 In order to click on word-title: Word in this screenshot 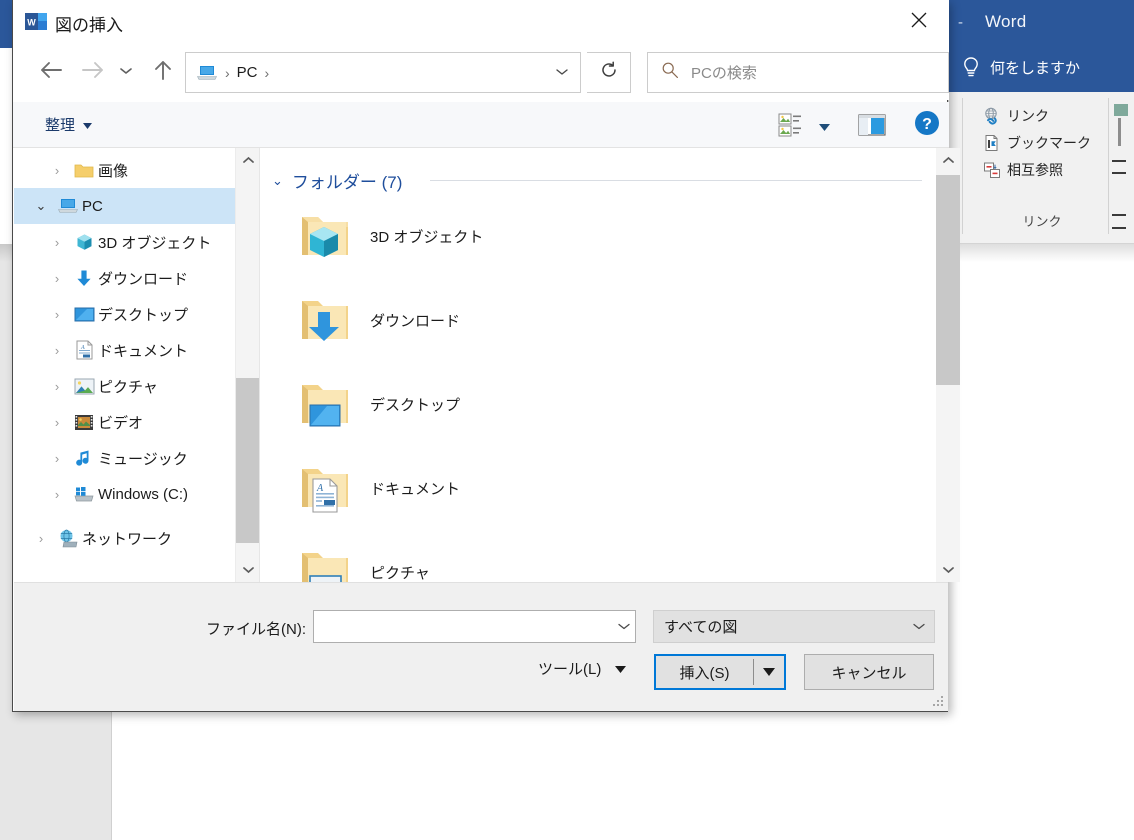, I will do `click(1006, 21)`.